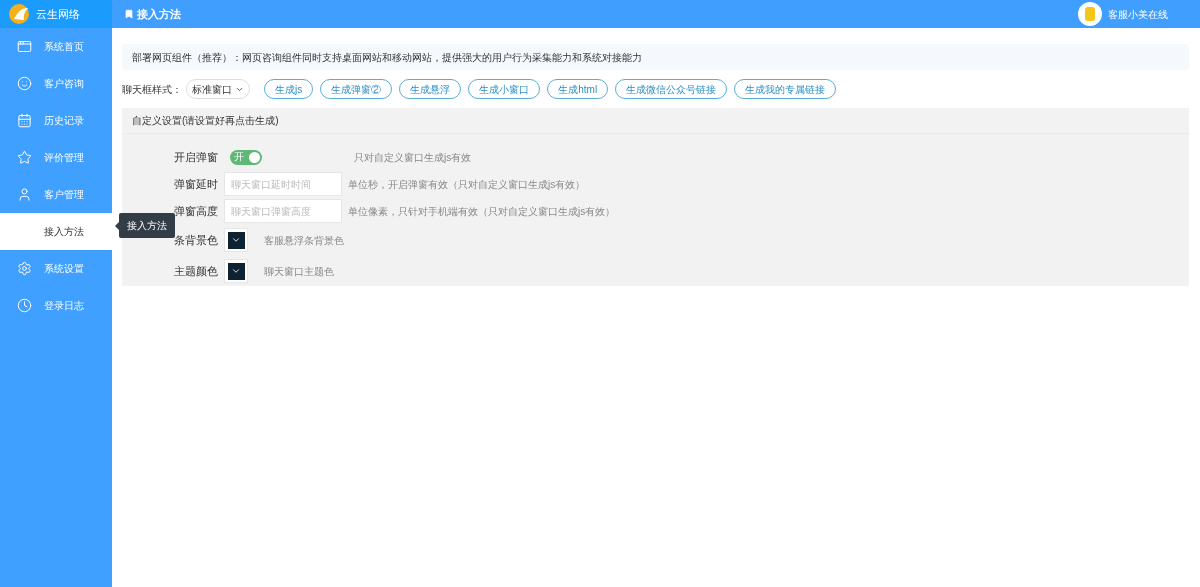 The image size is (1200, 587). I want to click on field-label: 弹窗高度, so click(195, 211).